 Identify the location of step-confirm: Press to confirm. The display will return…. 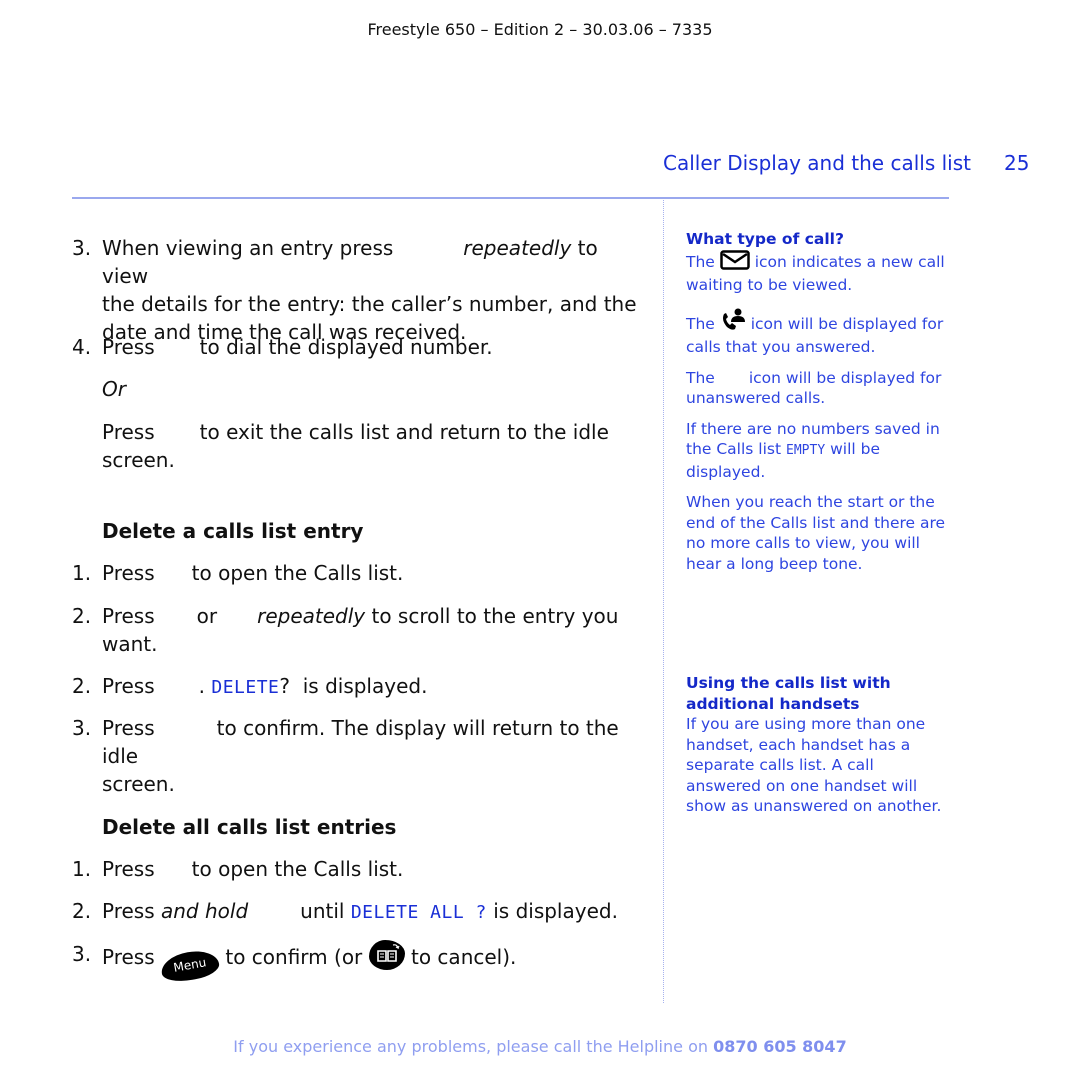
(372, 756).